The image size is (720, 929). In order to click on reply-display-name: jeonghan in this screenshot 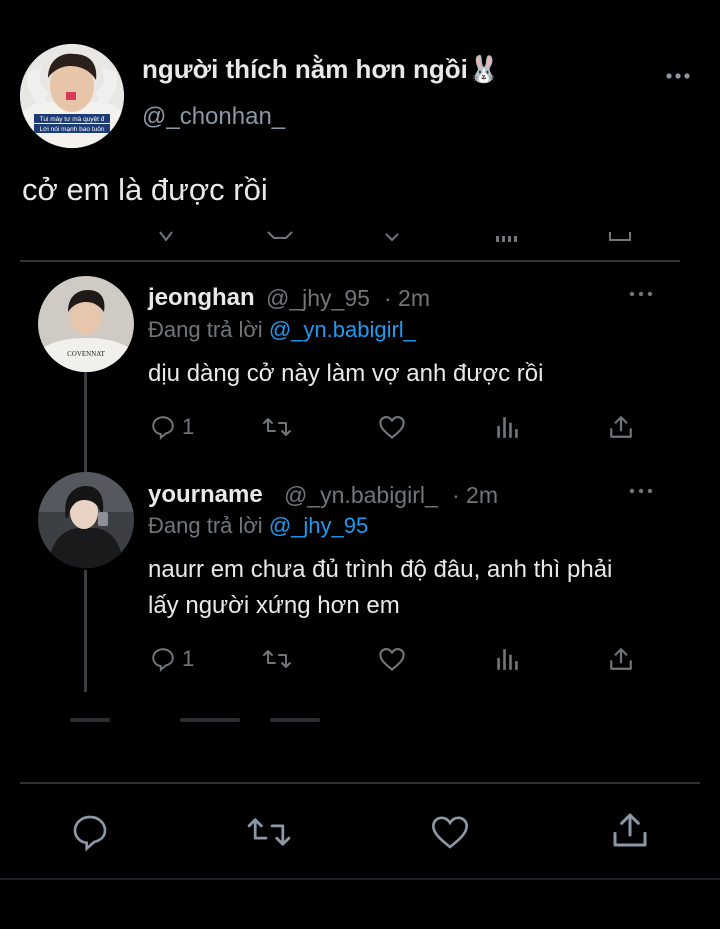, I will do `click(201, 298)`.